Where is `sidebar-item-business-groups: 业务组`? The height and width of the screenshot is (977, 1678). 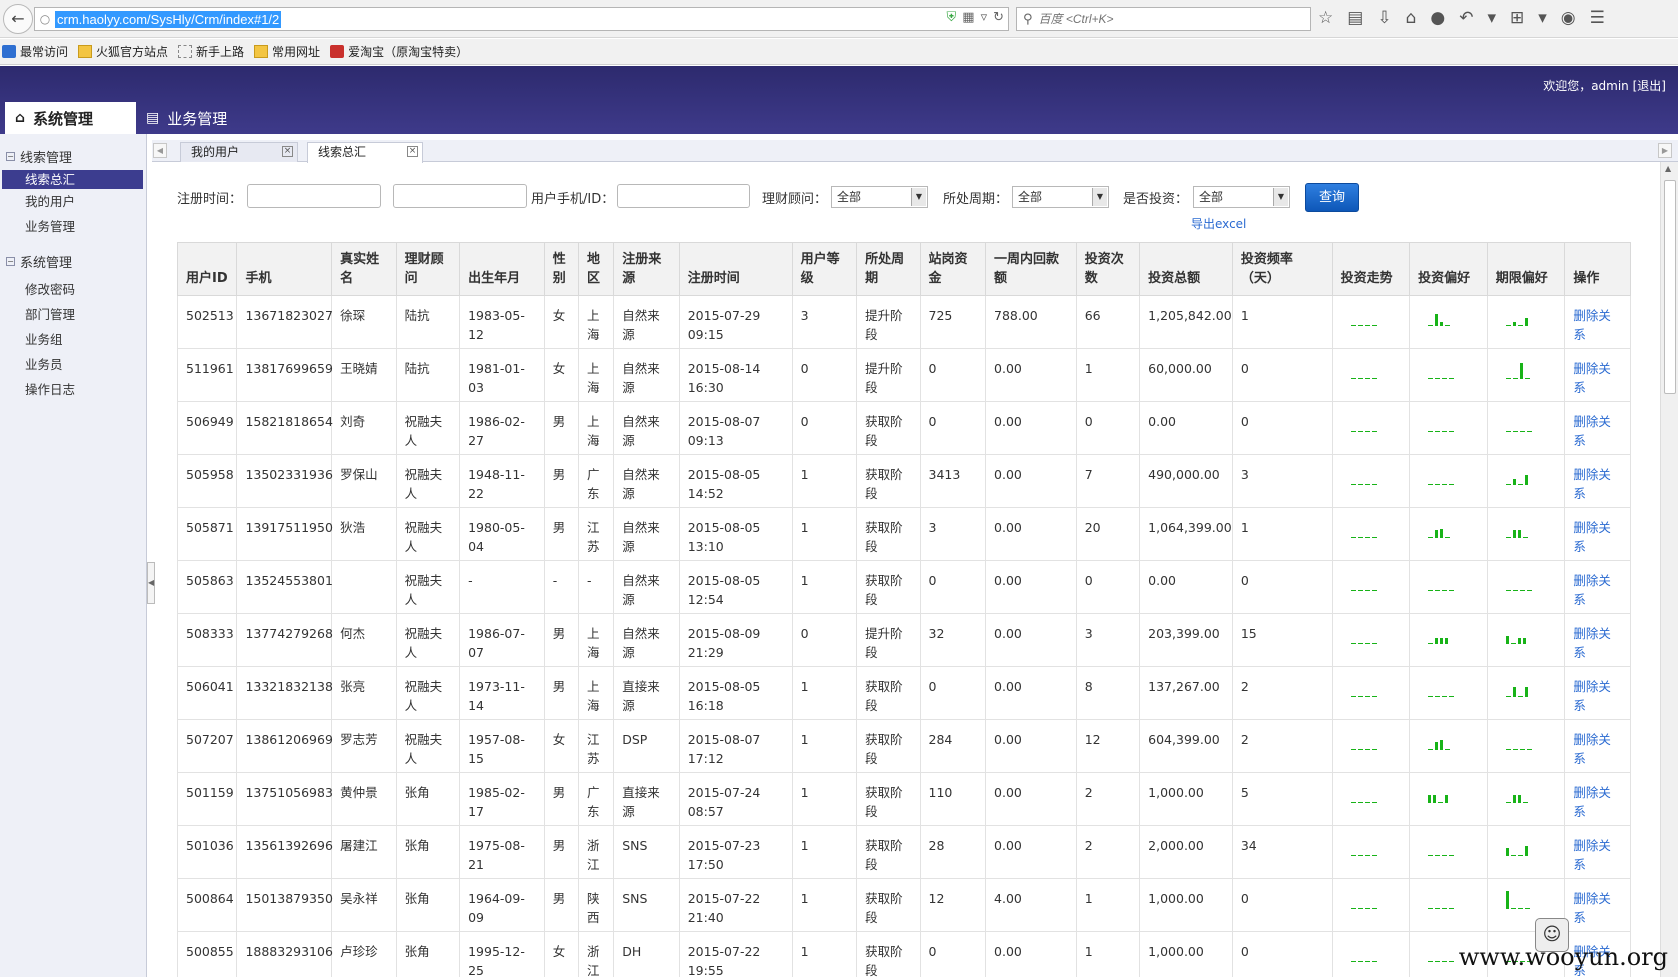 sidebar-item-business-groups: 业务组 is located at coordinates (73, 339).